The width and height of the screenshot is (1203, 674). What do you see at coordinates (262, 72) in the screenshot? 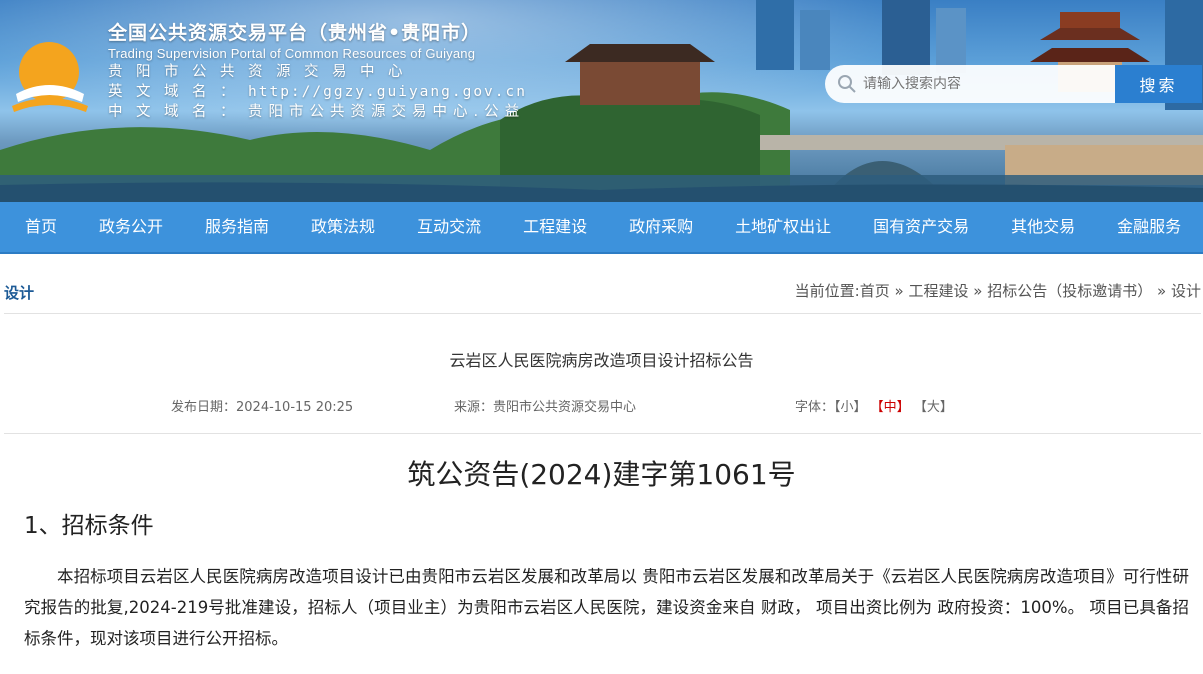
I see `center-name: 贵阳市公共资源交易中心` at bounding box center [262, 72].